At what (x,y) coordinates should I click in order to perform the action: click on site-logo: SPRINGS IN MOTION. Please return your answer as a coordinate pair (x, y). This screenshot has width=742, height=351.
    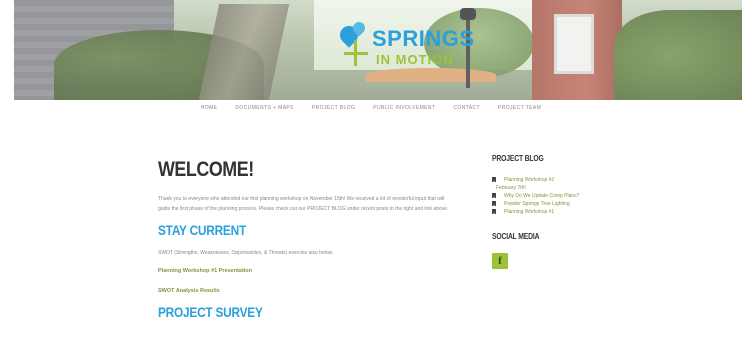
    Looking at the image, I should click on (405, 45).